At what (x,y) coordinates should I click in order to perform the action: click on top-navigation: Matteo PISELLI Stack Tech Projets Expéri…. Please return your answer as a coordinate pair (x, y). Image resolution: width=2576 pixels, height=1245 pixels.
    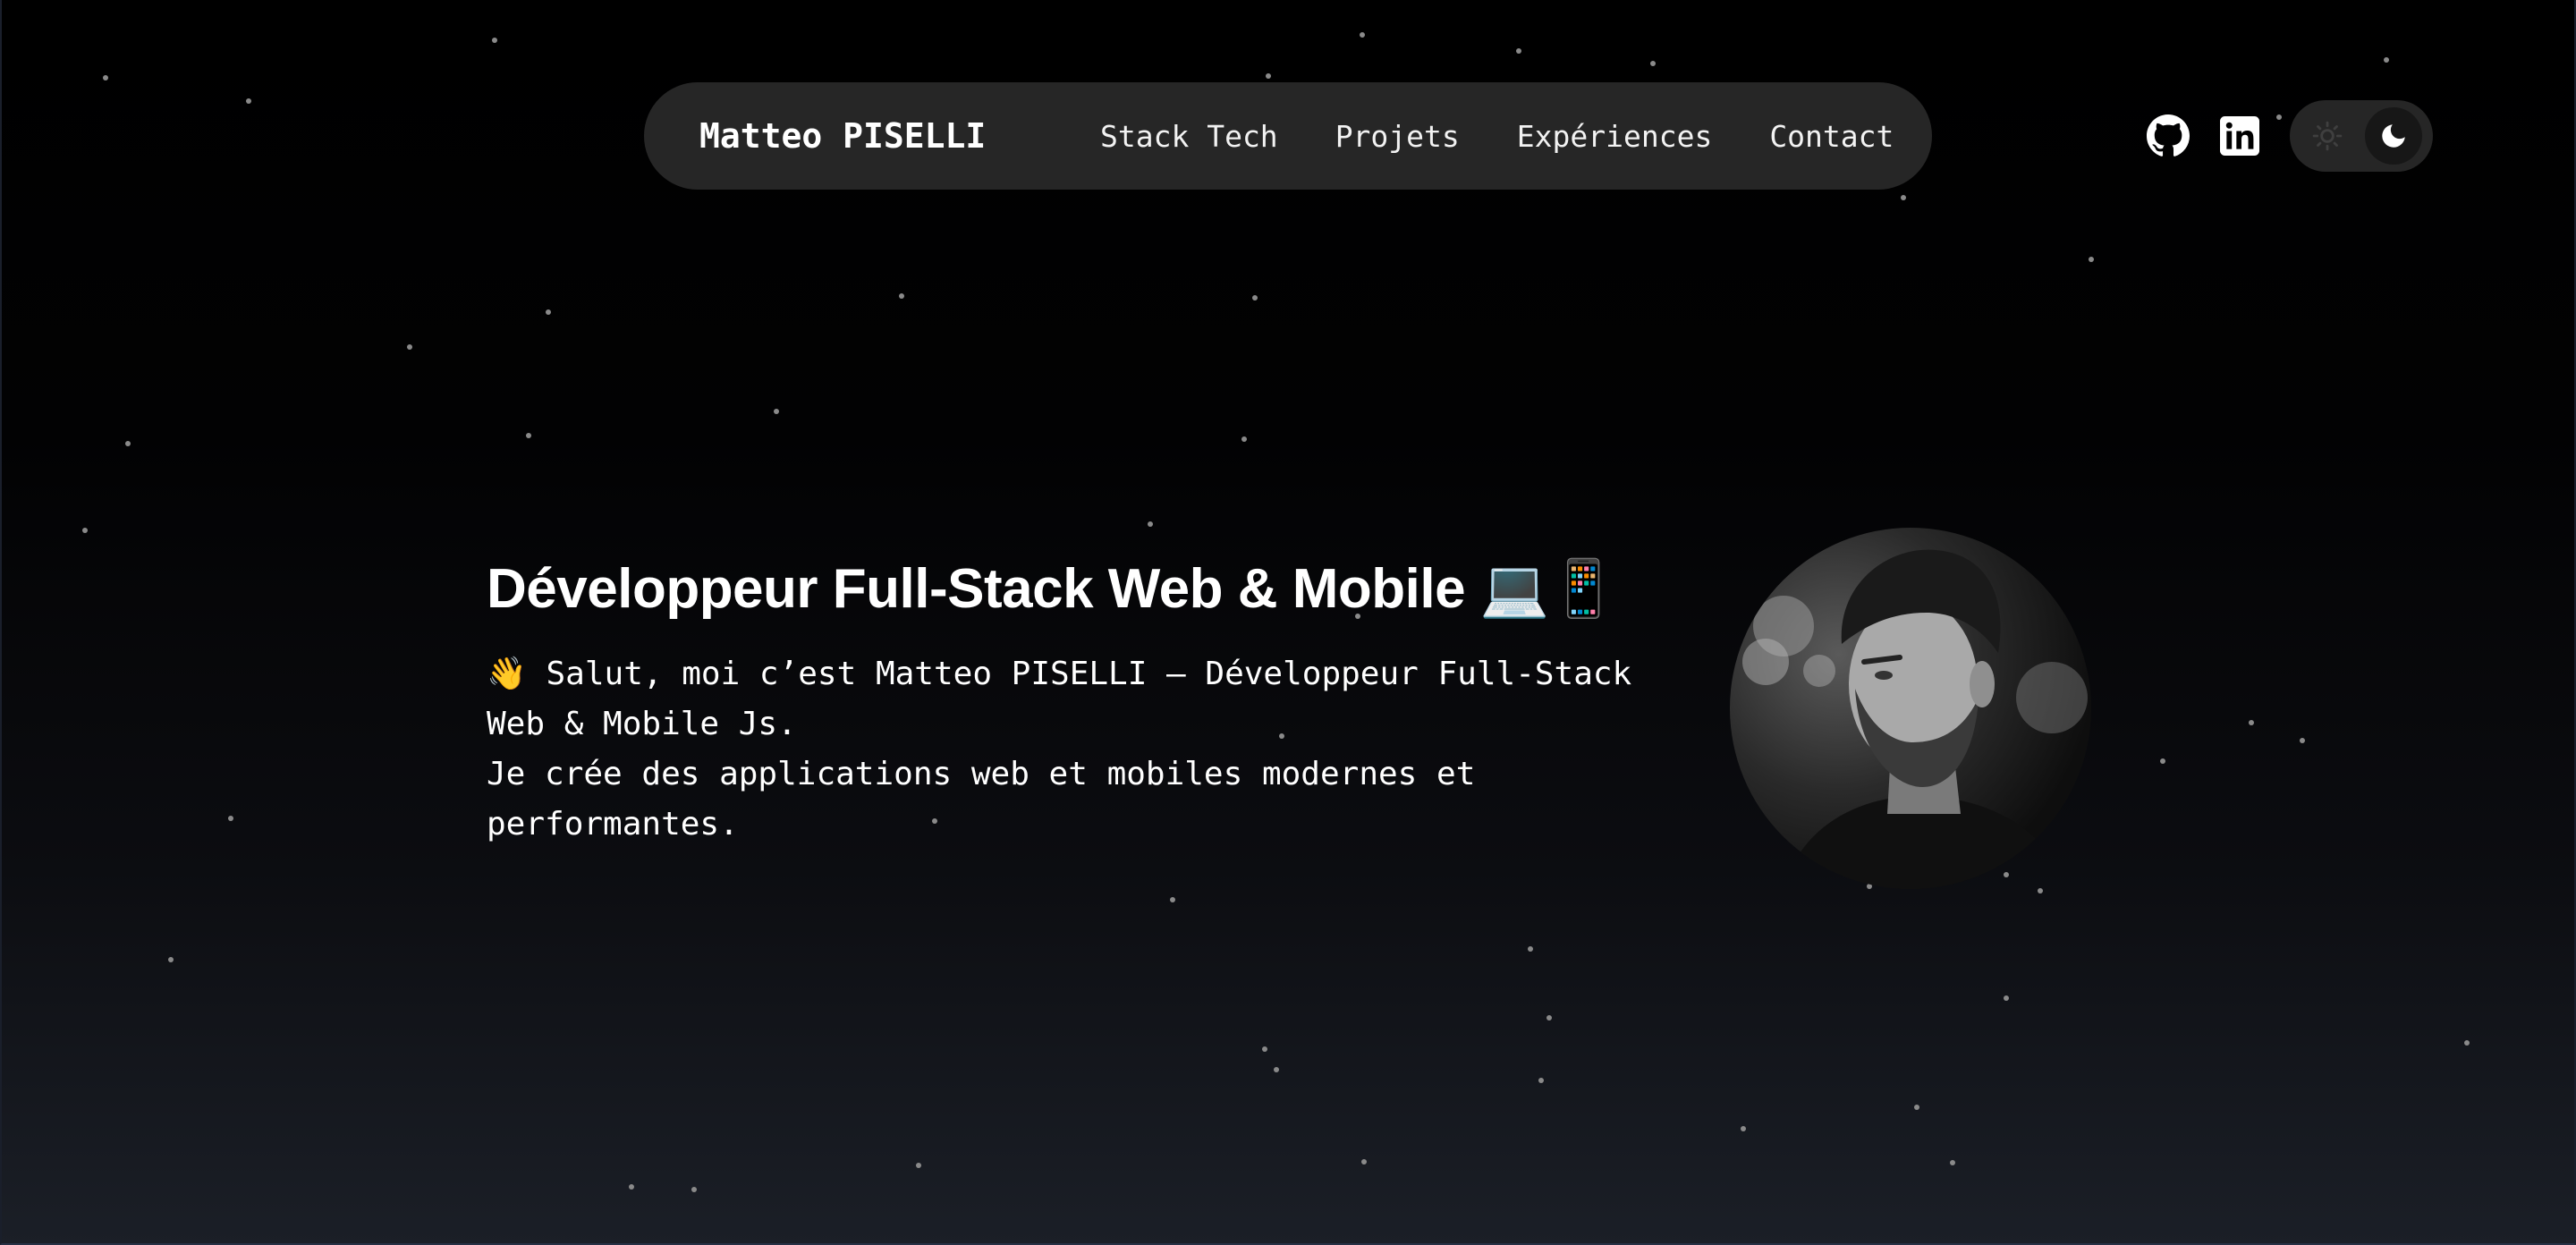
    Looking at the image, I should click on (1288, 136).